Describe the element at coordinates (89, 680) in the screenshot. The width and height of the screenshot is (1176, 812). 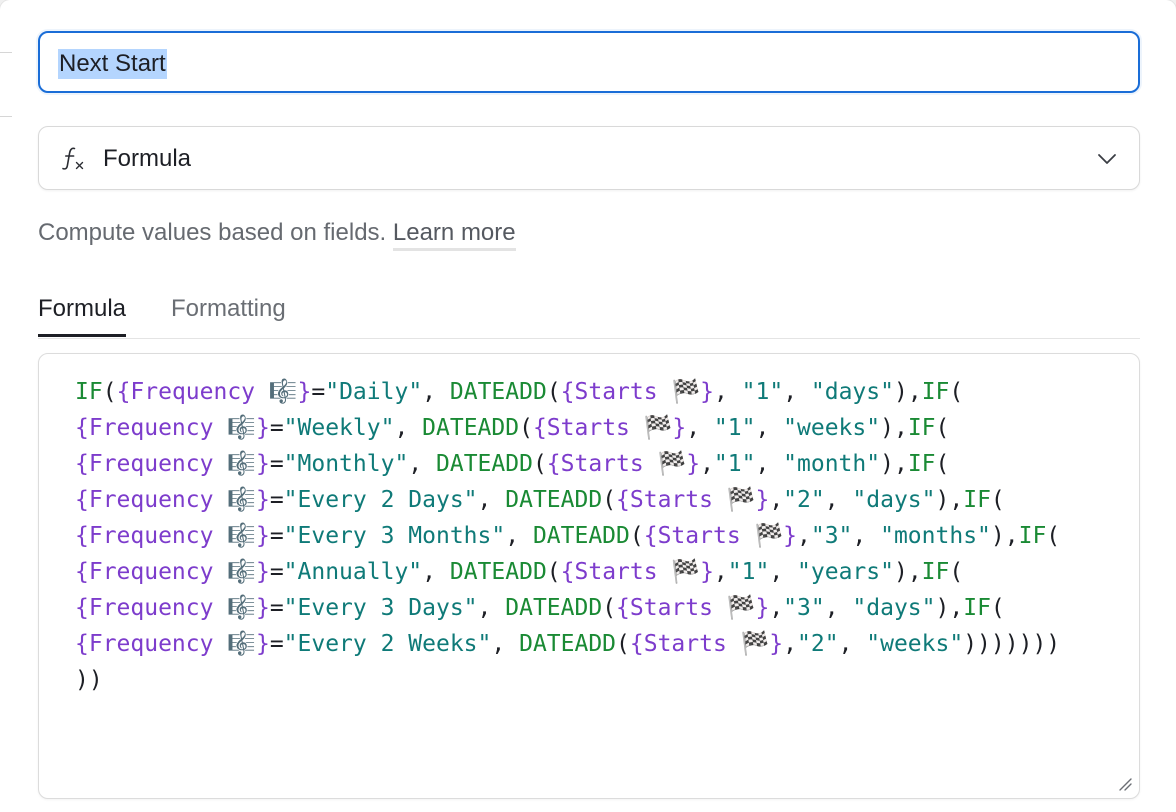
I see `punctuation-token: ))` at that location.